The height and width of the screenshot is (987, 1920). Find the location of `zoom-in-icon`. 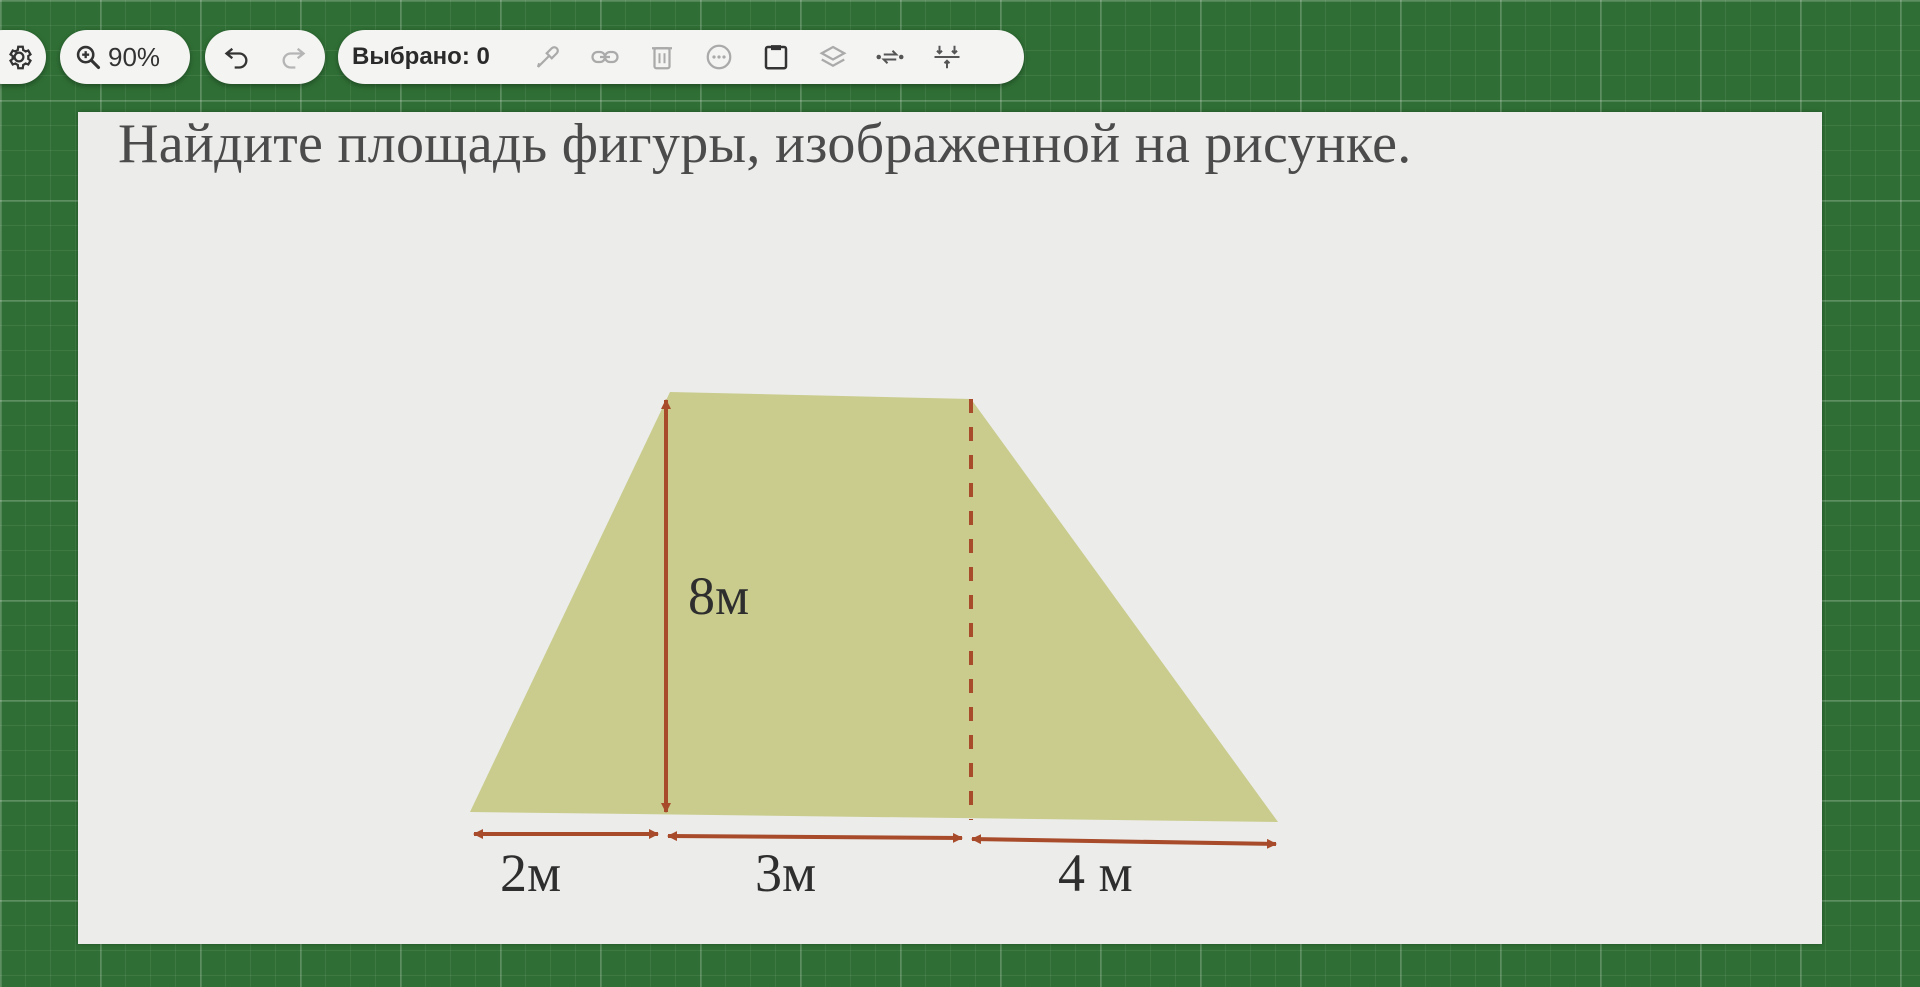

zoom-in-icon is located at coordinates (88, 57).